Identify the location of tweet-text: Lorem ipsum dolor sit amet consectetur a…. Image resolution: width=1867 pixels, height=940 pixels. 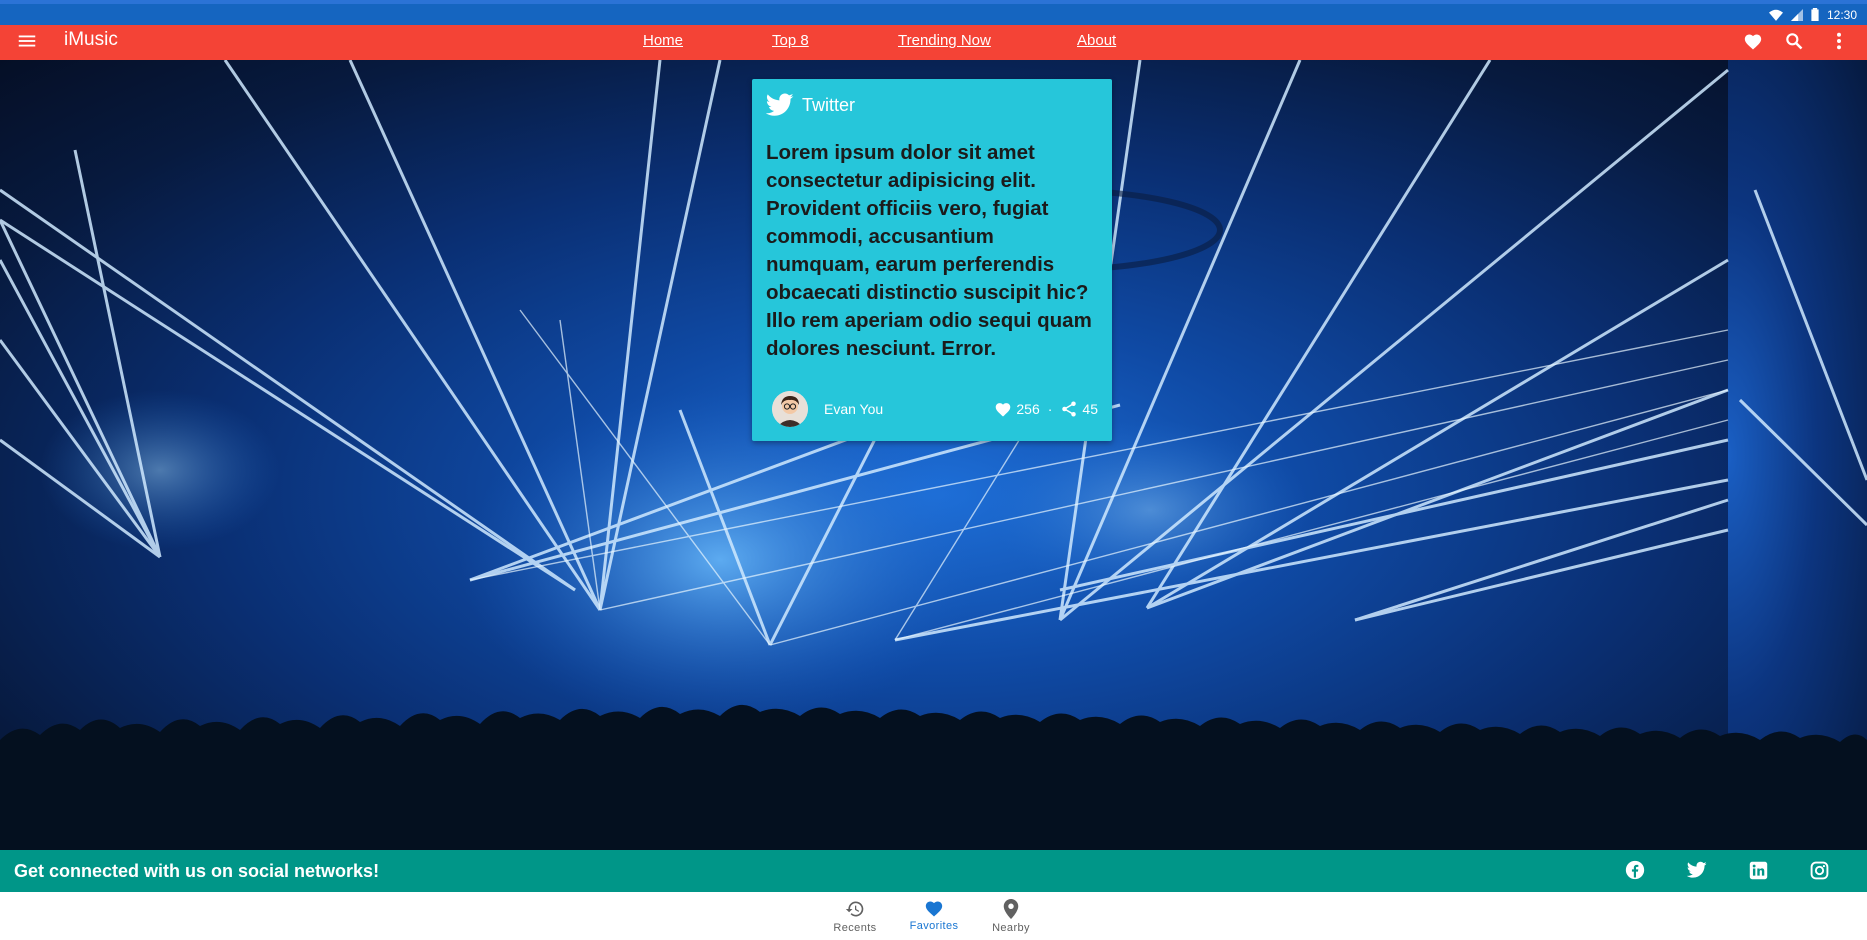
(929, 250).